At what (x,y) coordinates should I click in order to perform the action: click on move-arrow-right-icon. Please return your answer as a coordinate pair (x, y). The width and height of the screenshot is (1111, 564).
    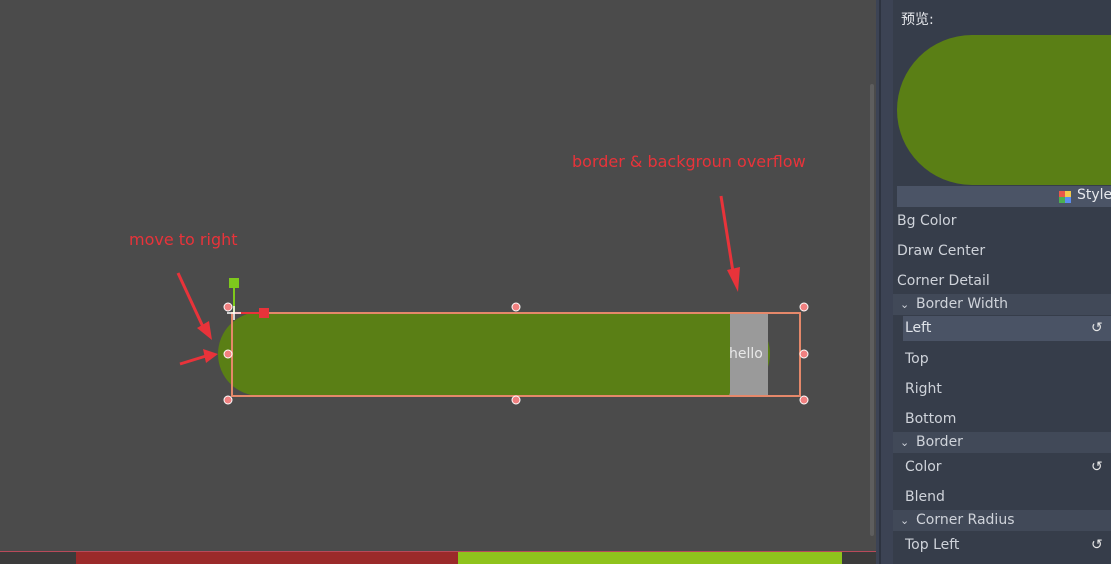
    Looking at the image, I should click on (198, 357).